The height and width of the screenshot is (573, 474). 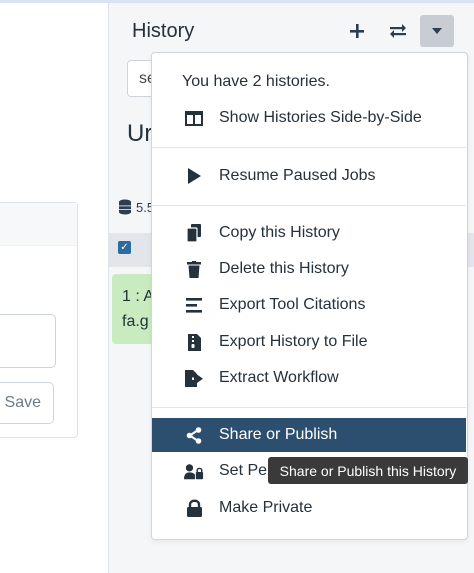 What do you see at coordinates (278, 434) in the screenshot?
I see `menu-item-label: Share or Publish` at bounding box center [278, 434].